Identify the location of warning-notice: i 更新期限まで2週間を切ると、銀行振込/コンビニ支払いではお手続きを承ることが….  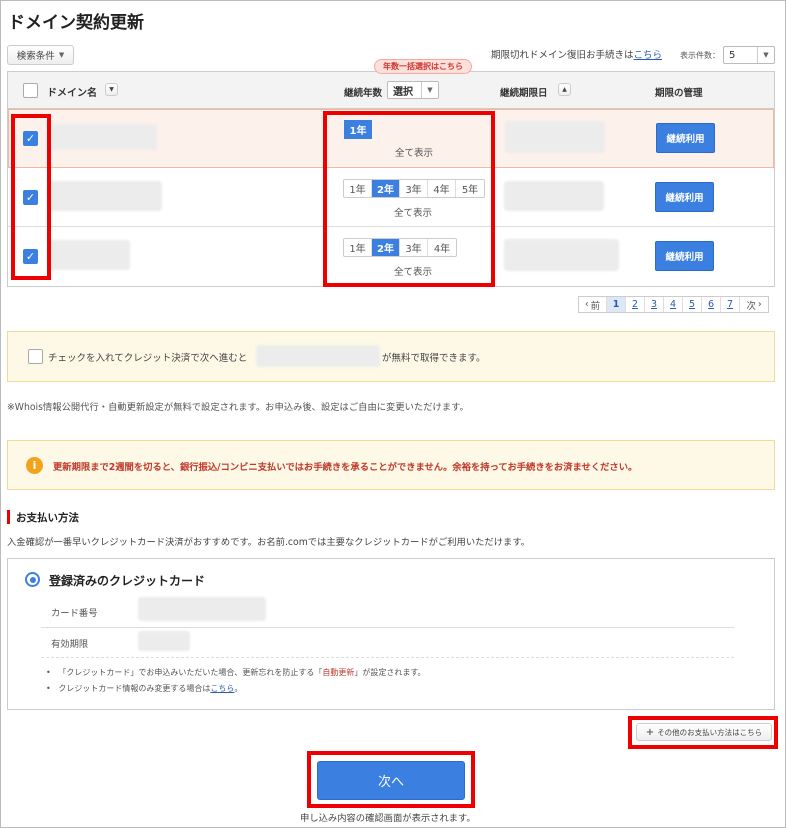
(391, 465).